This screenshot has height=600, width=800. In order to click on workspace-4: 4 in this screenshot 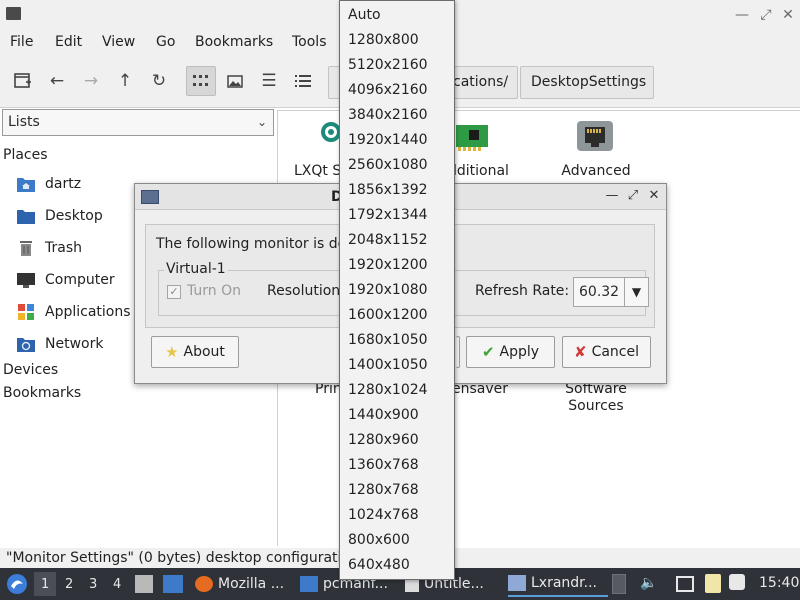, I will do `click(117, 584)`.